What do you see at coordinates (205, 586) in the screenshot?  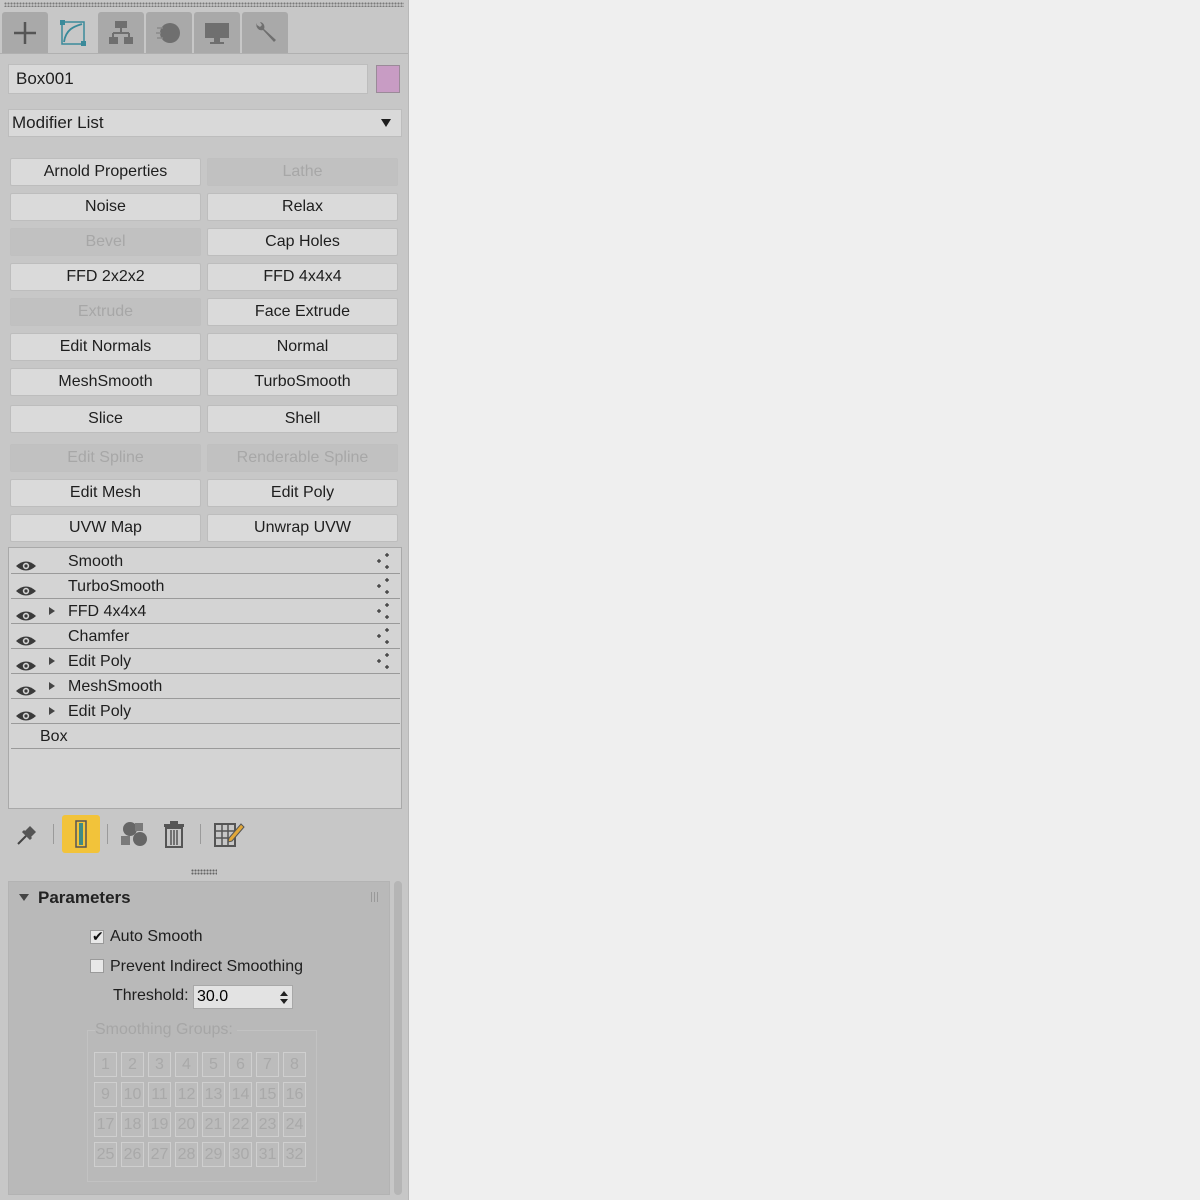 I see `modifier-stack-item: TurboSmooth` at bounding box center [205, 586].